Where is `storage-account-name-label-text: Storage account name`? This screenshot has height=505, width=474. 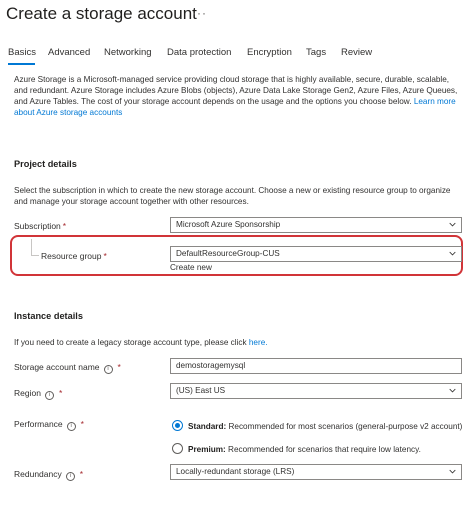
storage-account-name-label-text: Storage account name is located at coordinates (57, 367).